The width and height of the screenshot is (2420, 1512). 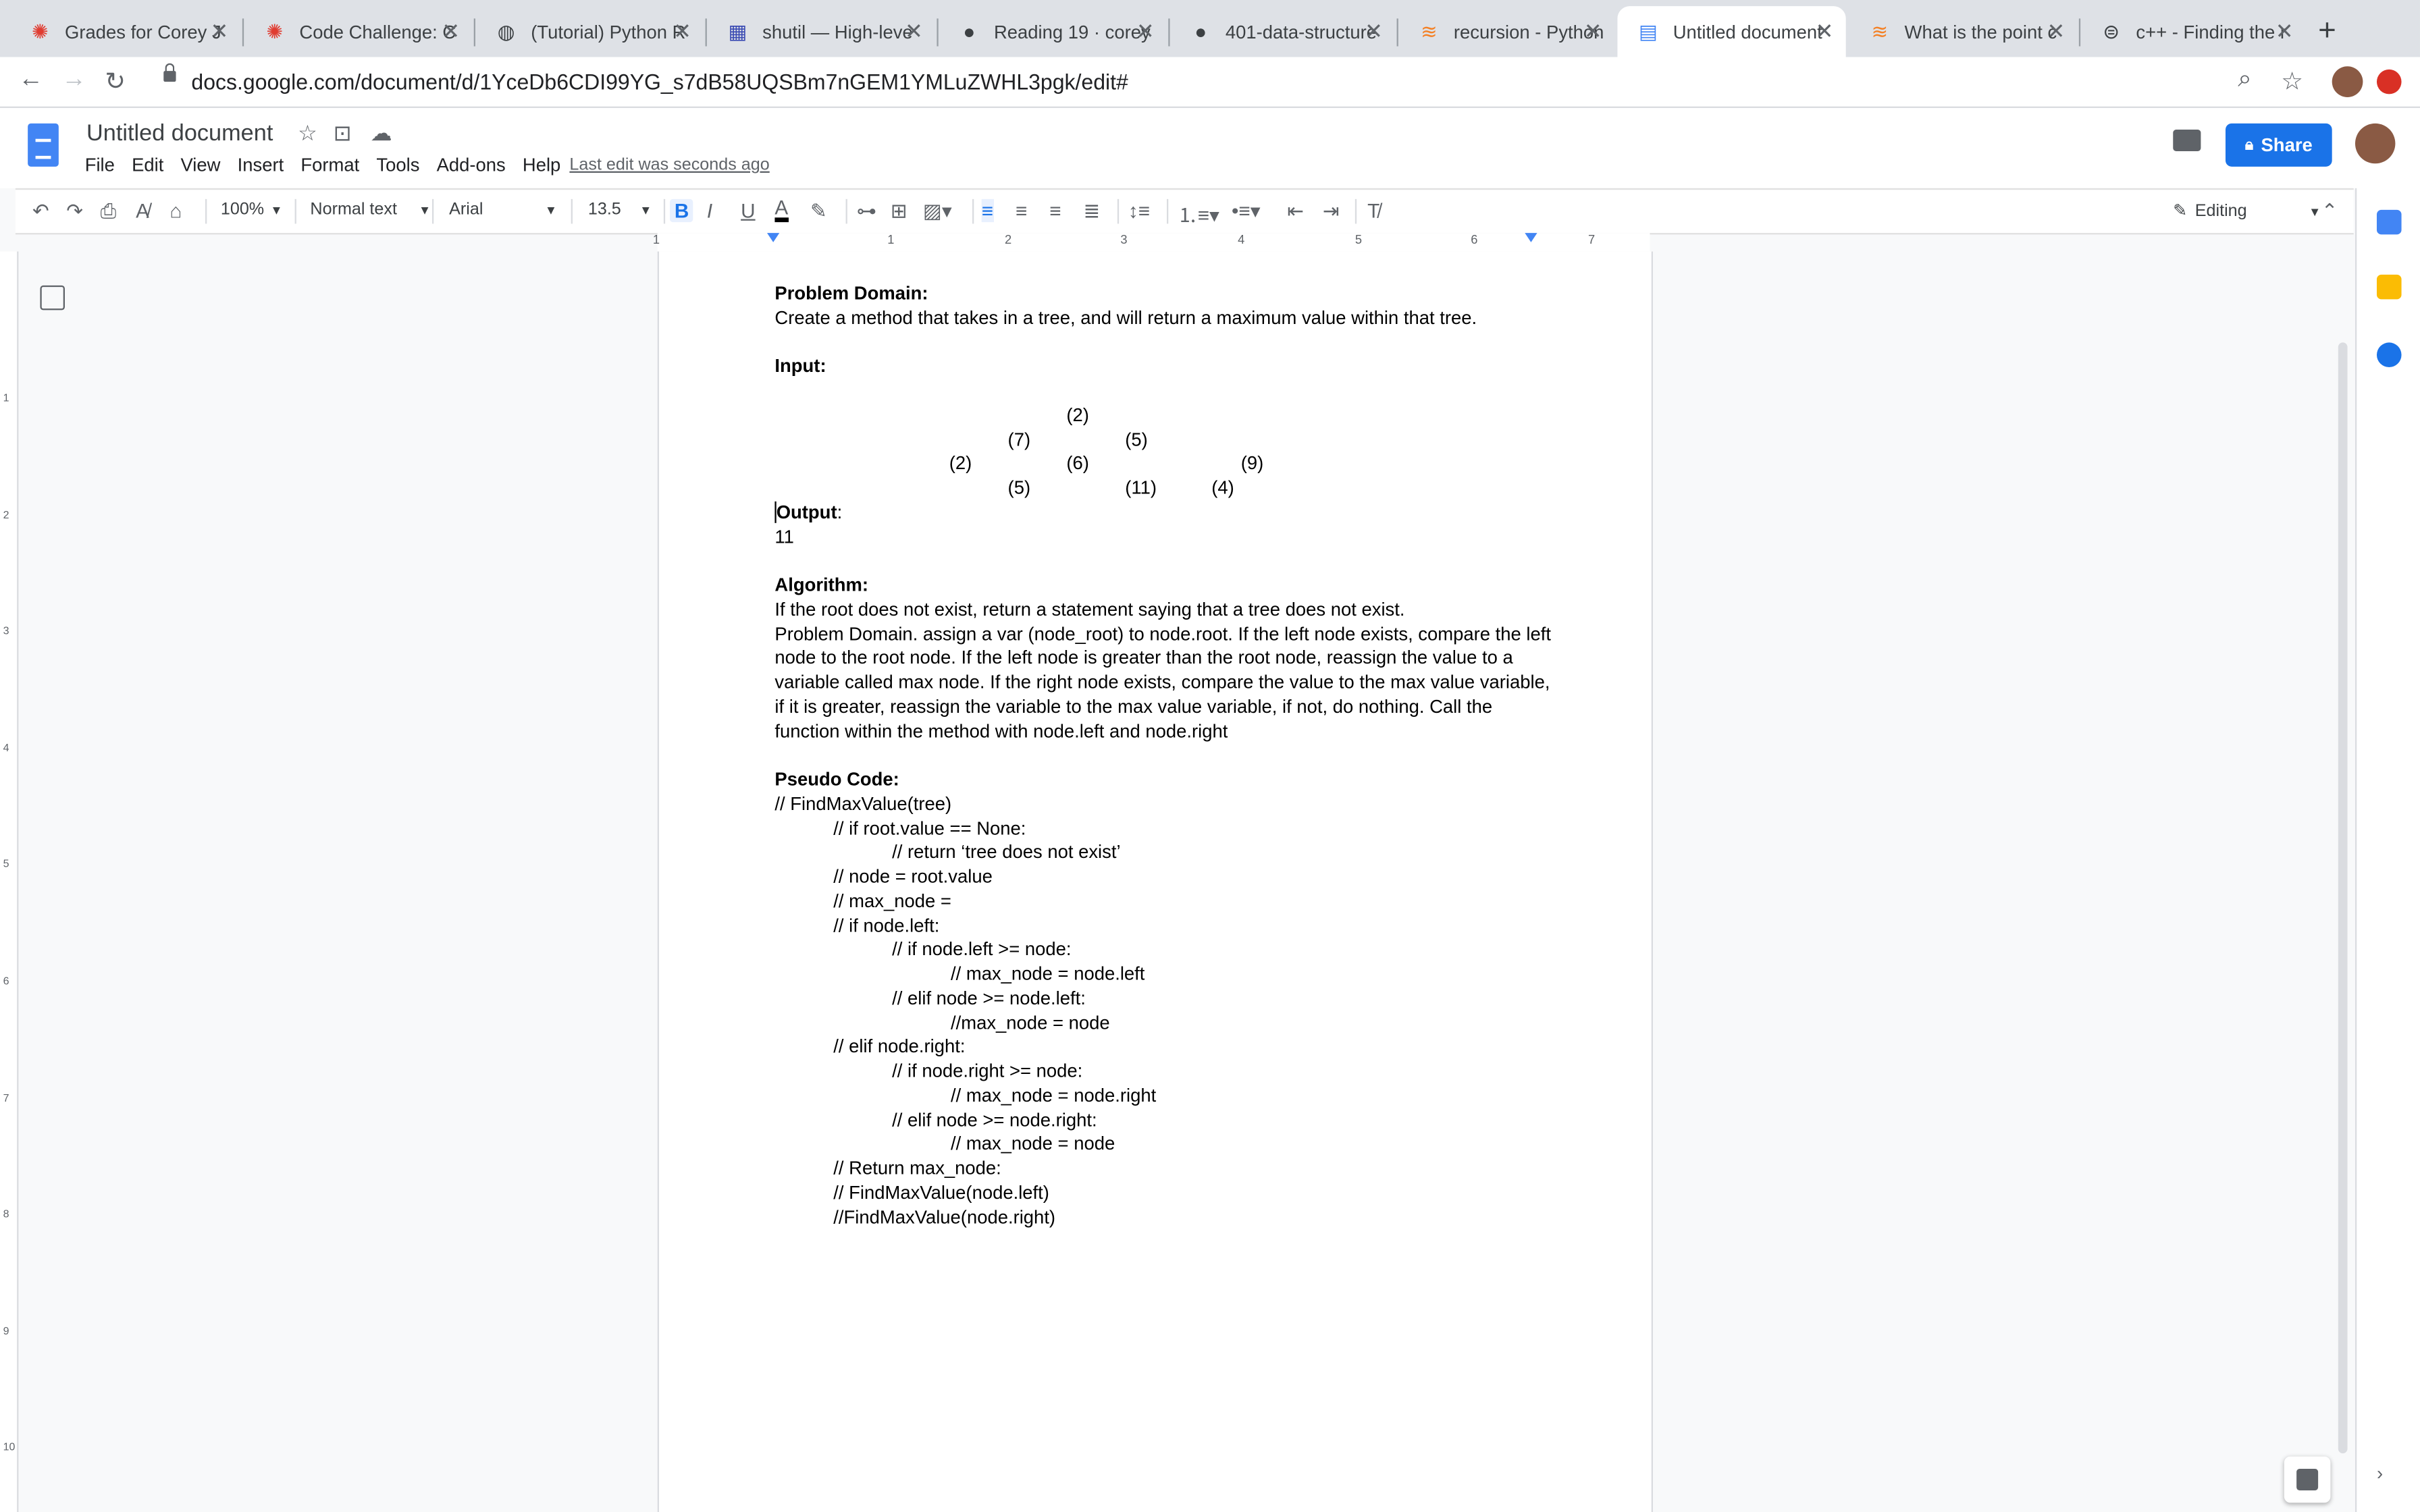 I want to click on browser-tab: ✺ Code Challenge: C ✕, so click(x=358, y=31).